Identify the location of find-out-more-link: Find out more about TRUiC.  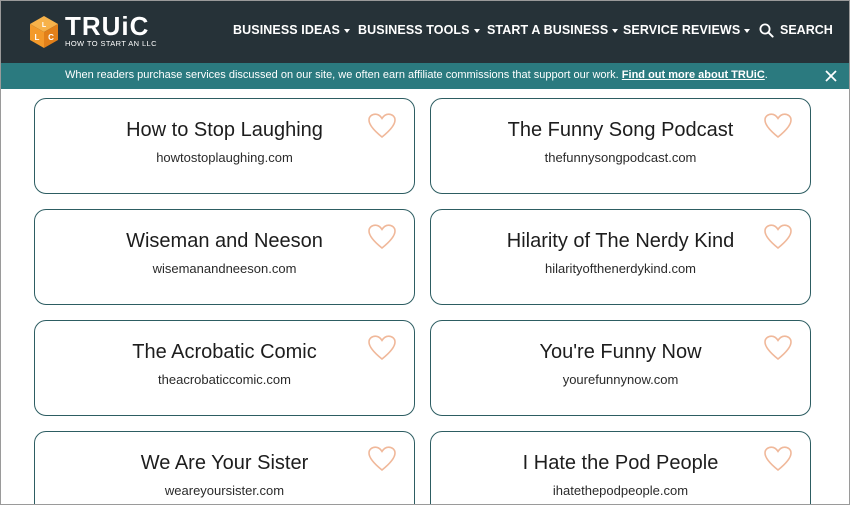
(693, 75).